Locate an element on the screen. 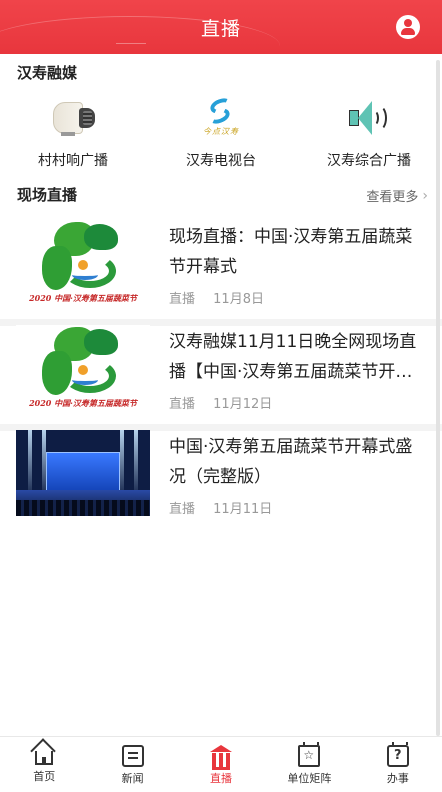 This screenshot has width=442, height=792. nav-label: 单位矩阵 is located at coordinates (309, 778).